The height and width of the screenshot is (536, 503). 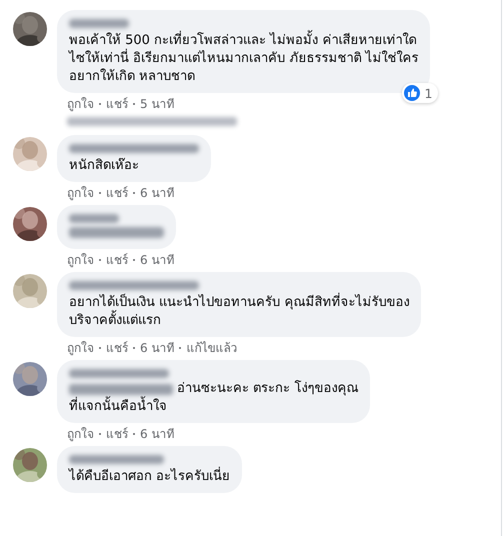 I want to click on reaction-badge: 1, so click(x=420, y=93).